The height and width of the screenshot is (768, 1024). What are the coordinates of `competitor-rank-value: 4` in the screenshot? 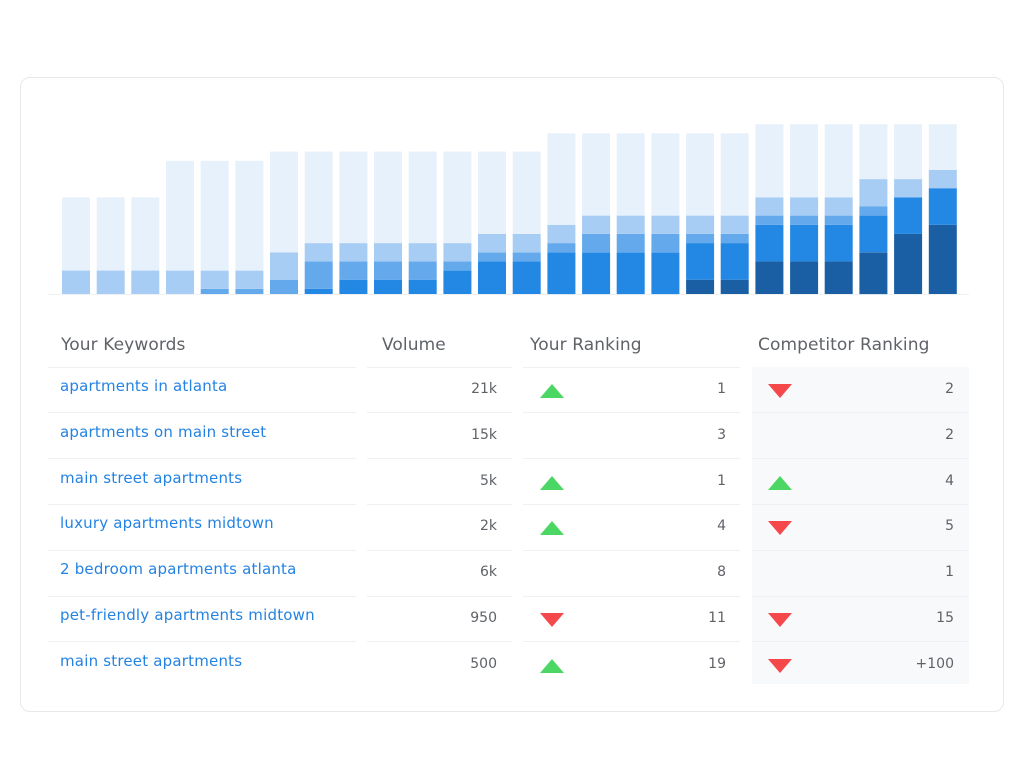 It's located at (949, 480).